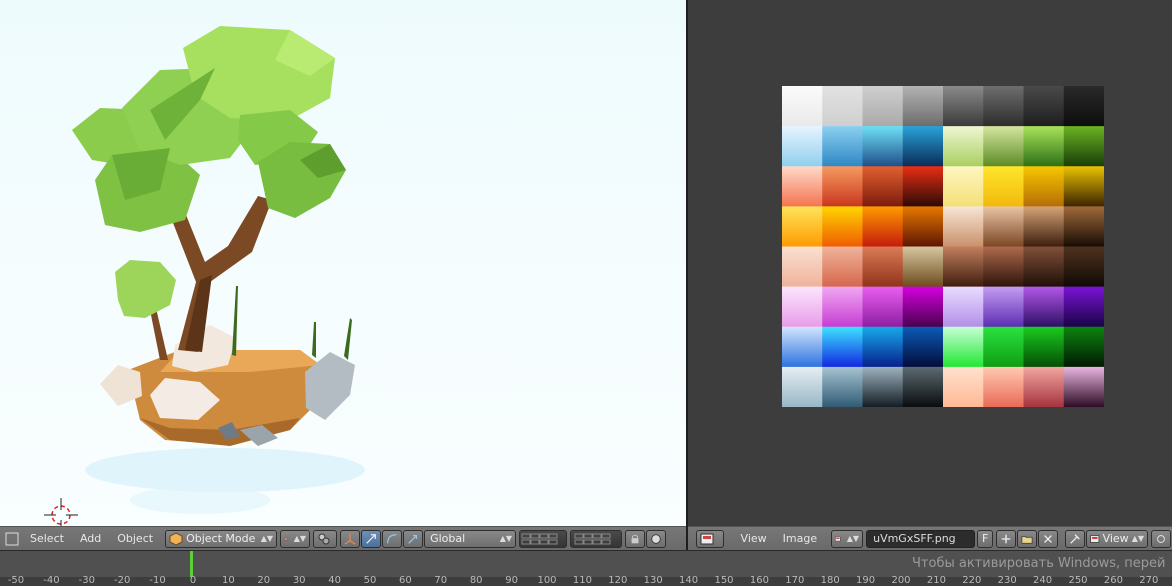 The width and height of the screenshot is (1172, 586). What do you see at coordinates (122, 580) in the screenshot?
I see `frame-tick-label: -20` at bounding box center [122, 580].